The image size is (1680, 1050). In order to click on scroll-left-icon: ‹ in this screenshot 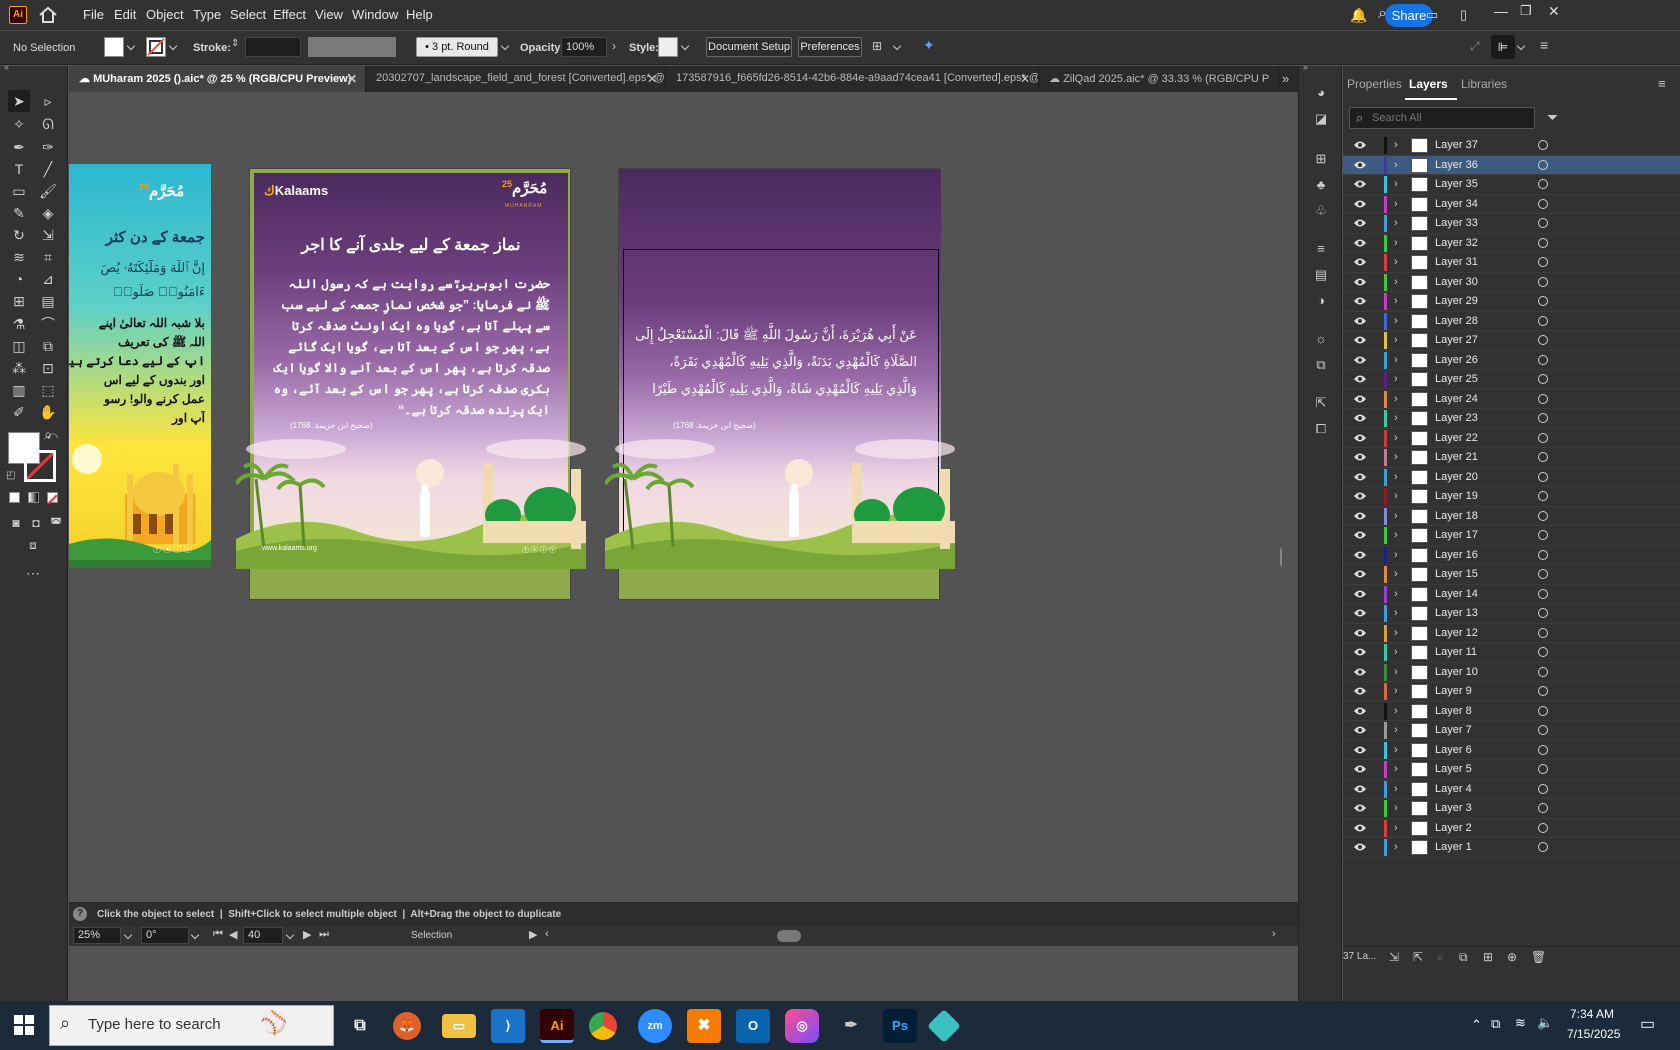, I will do `click(547, 934)`.